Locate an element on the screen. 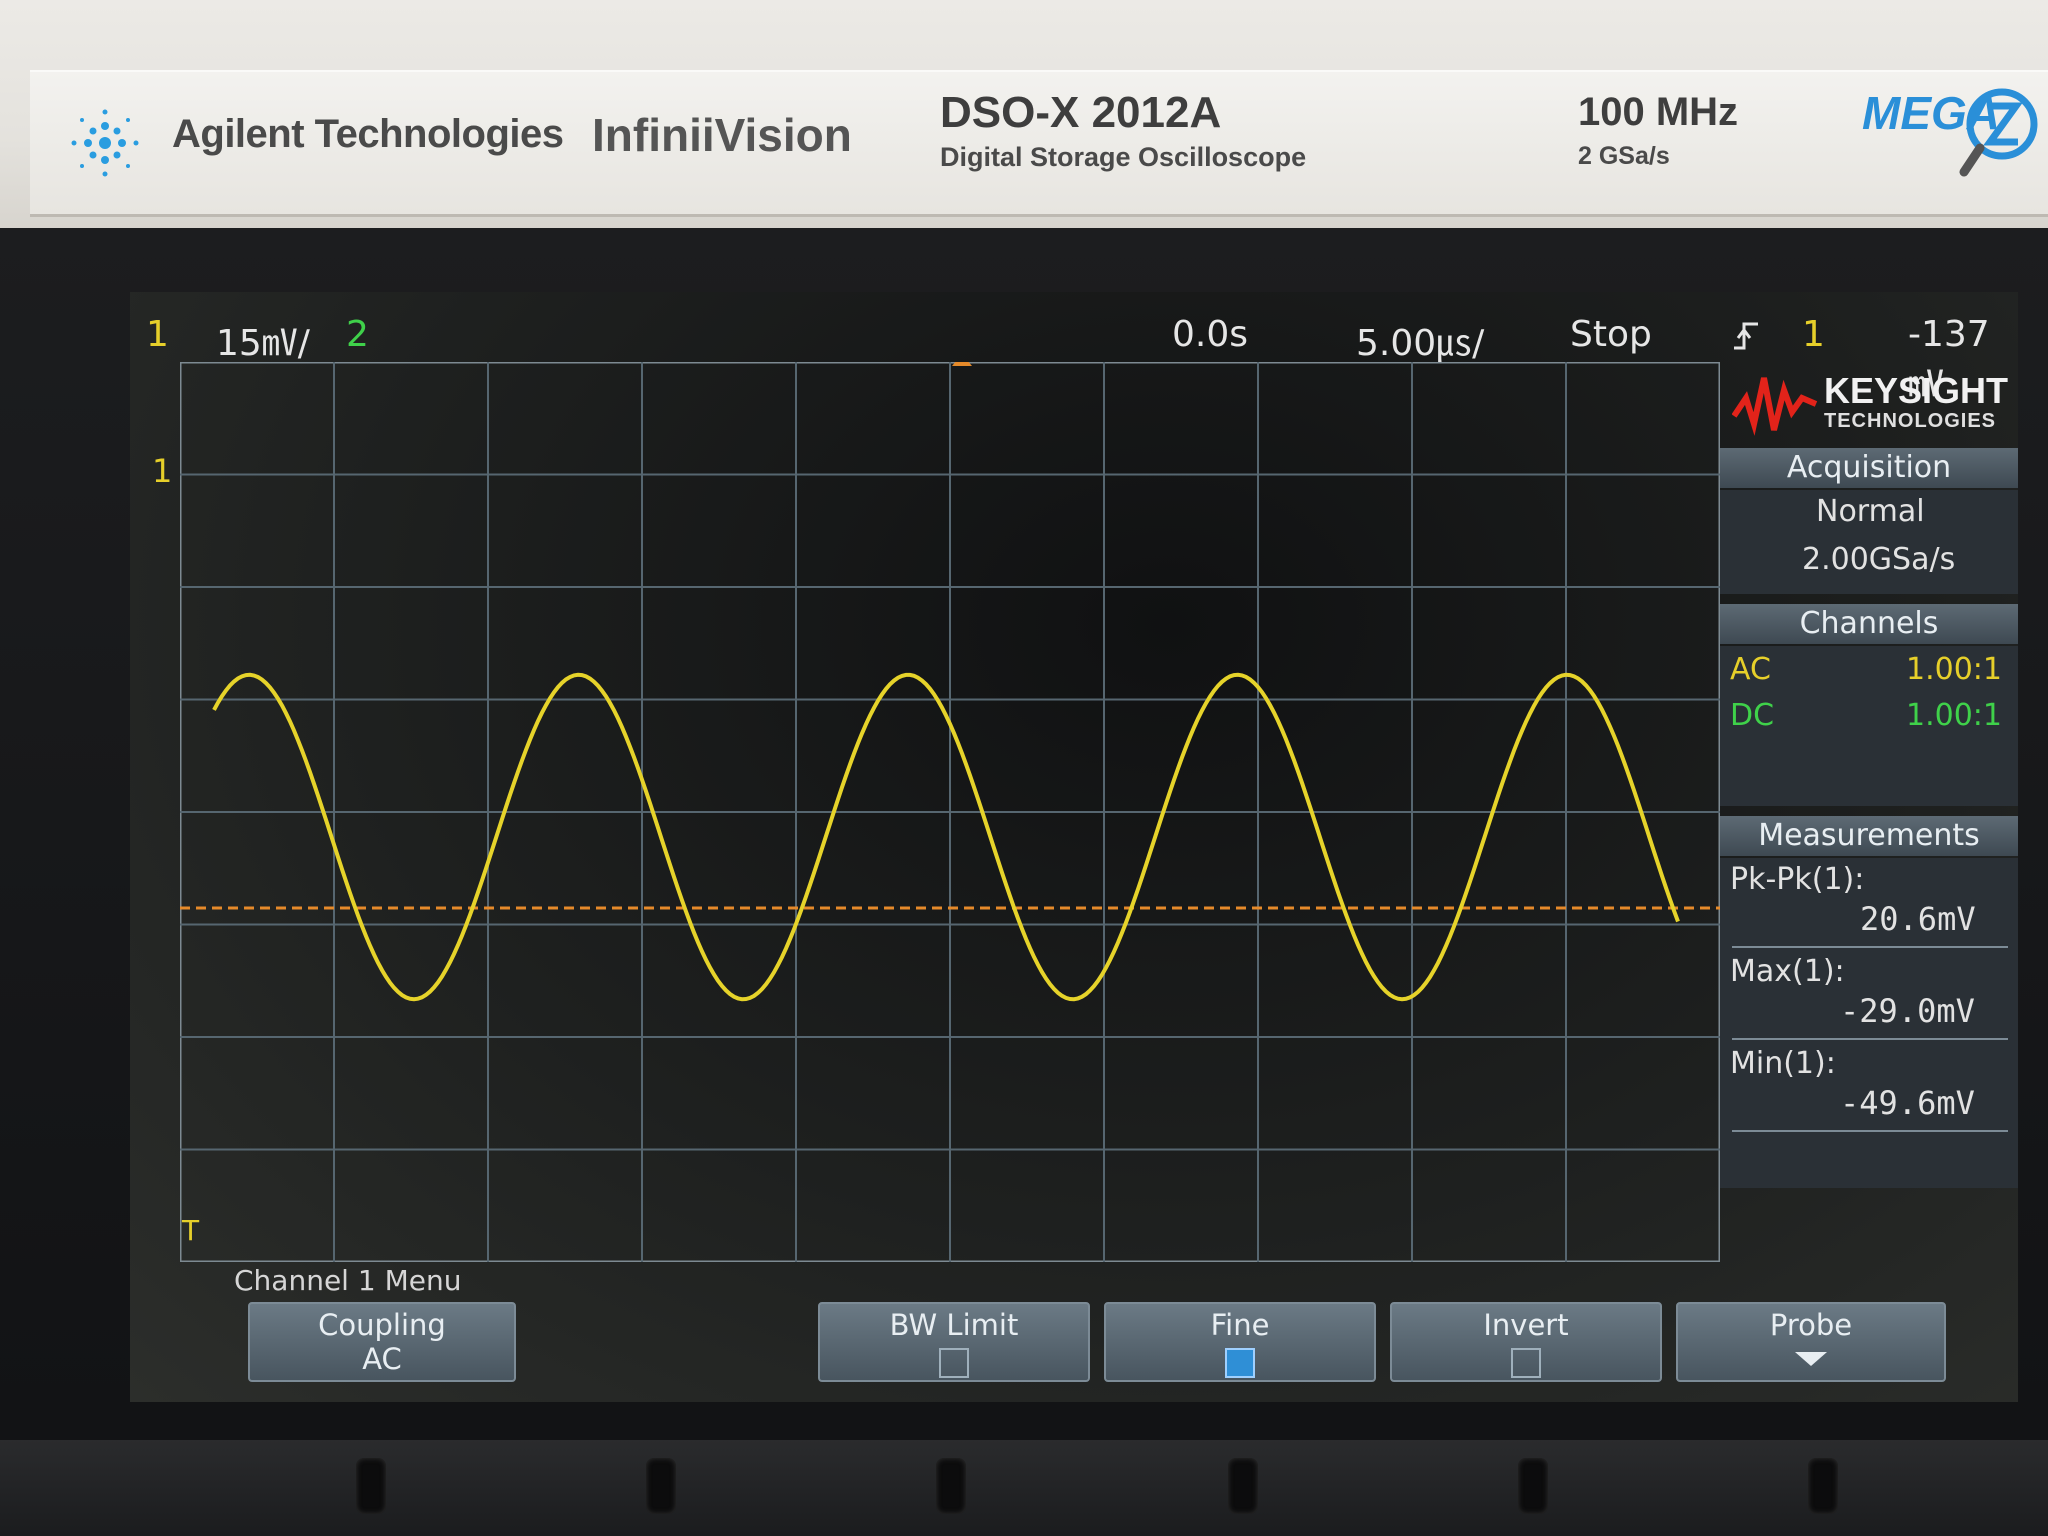 Image resolution: width=2048 pixels, height=1536 pixels. softkey-row-bezel is located at coordinates (1024, 1488).